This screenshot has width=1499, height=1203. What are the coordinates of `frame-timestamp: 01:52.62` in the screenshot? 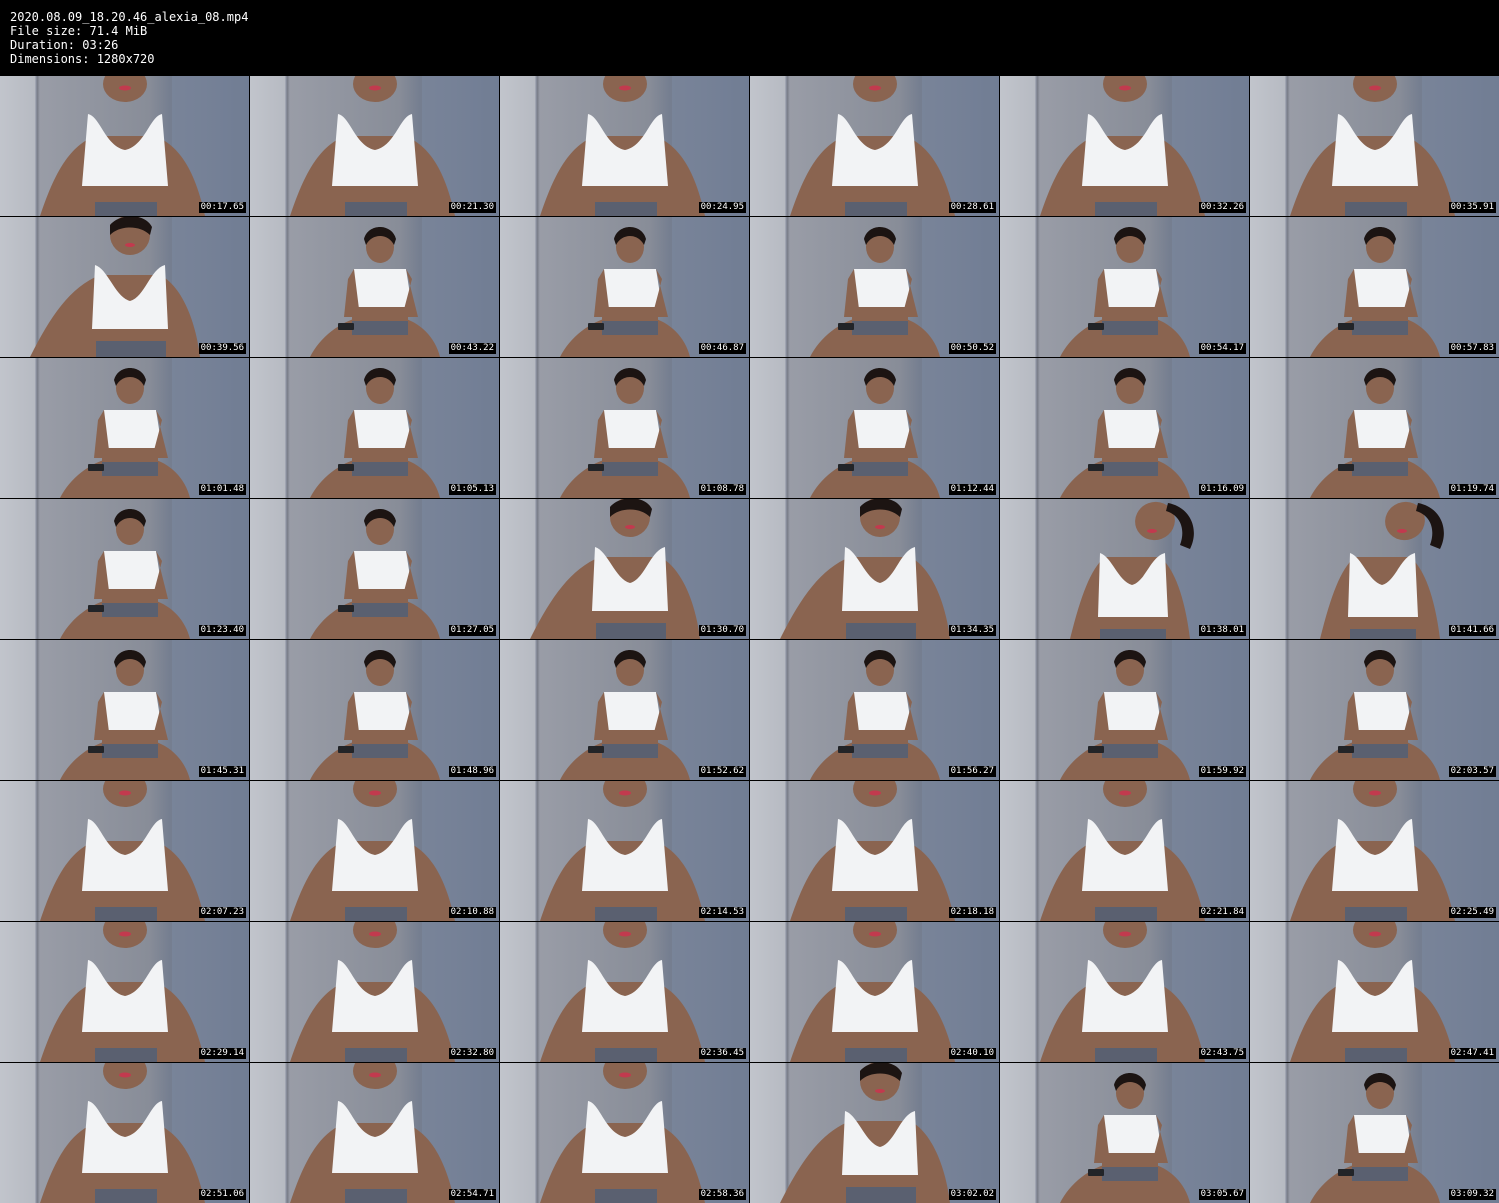 It's located at (722, 771).